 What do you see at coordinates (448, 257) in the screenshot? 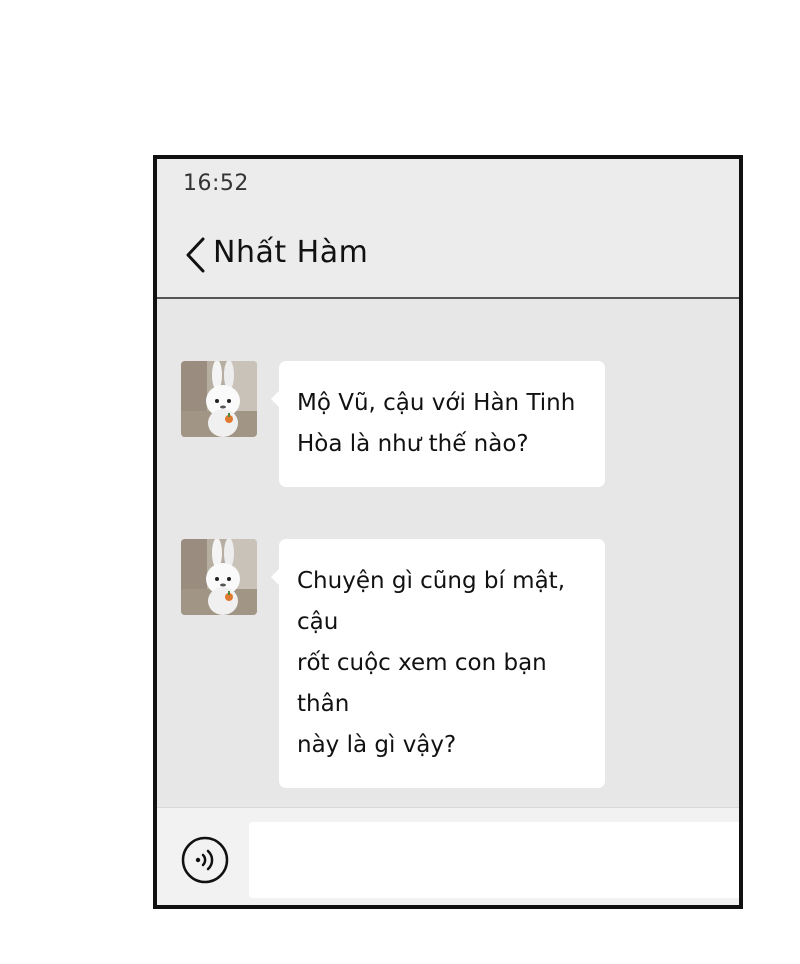
I see `chat-header: Nhất Hàm` at bounding box center [448, 257].